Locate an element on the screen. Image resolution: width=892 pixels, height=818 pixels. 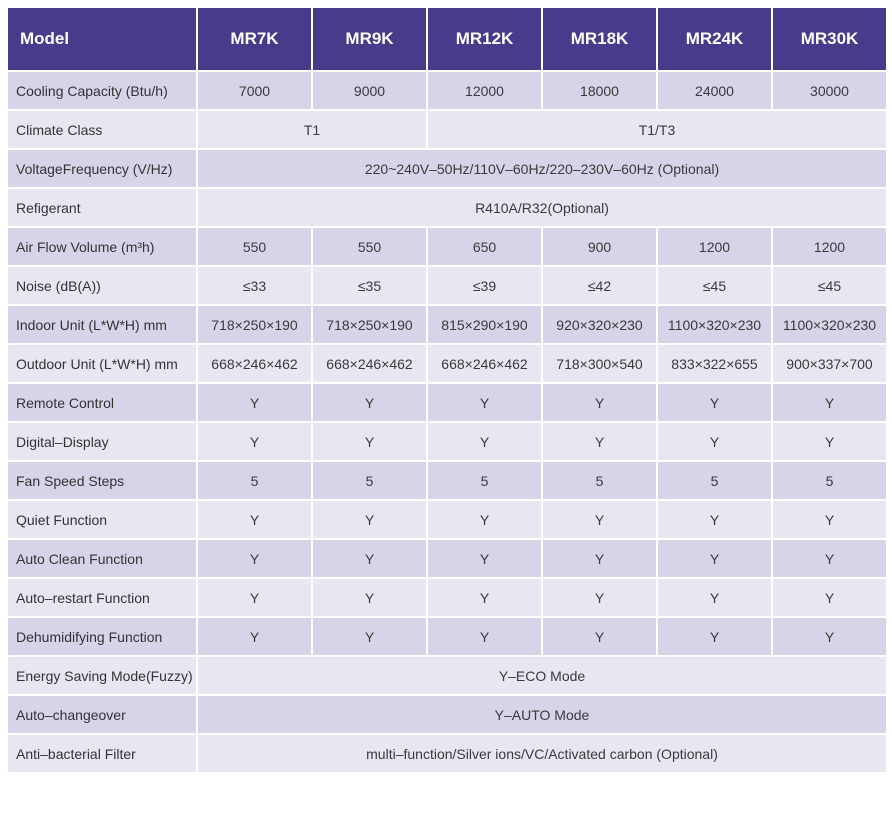
table-row-refrigerant: Refigerant R410A/R32(Optional) is located at coordinates (447, 207).